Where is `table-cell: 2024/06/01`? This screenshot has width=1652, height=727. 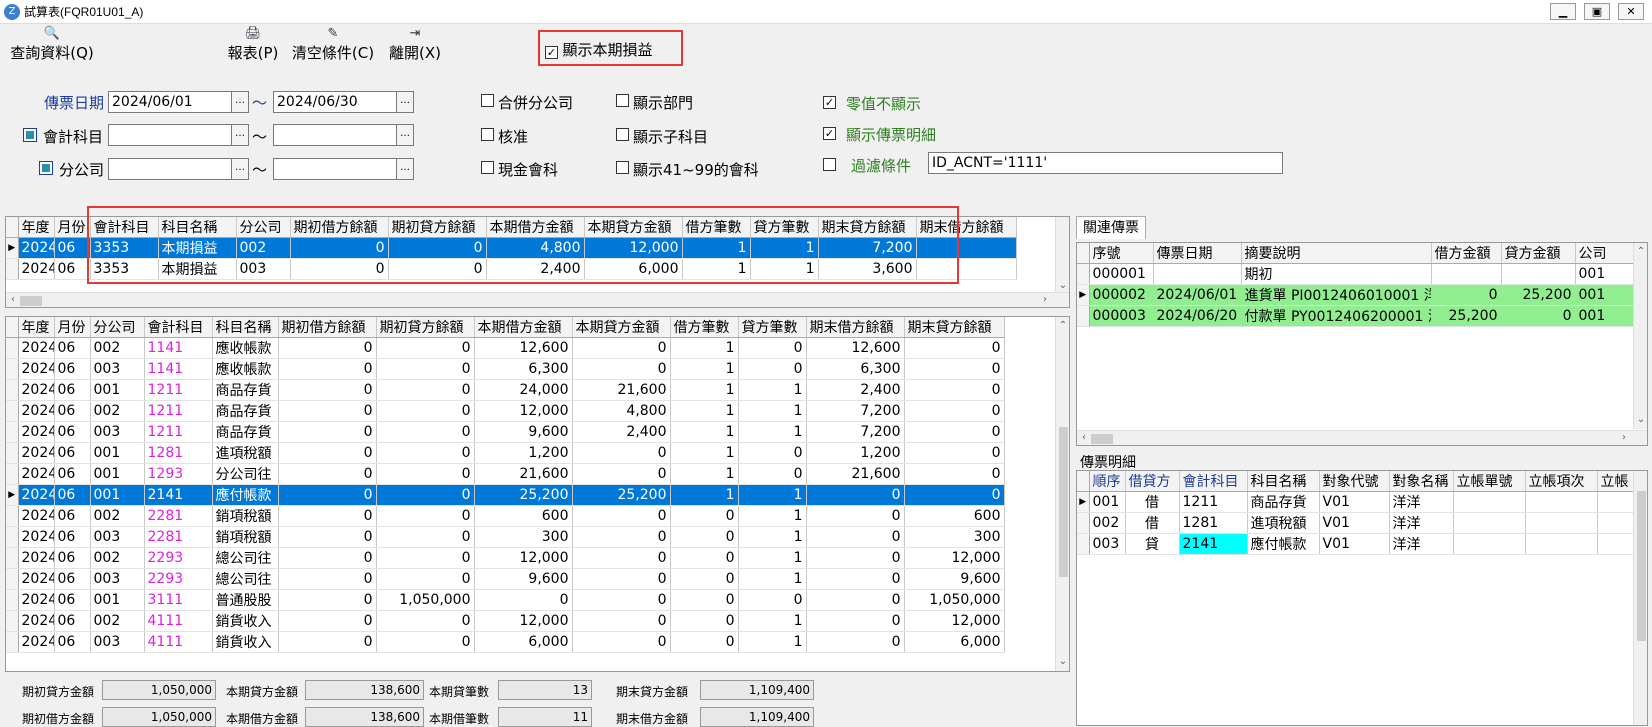 table-cell: 2024/06/01 is located at coordinates (1197, 295).